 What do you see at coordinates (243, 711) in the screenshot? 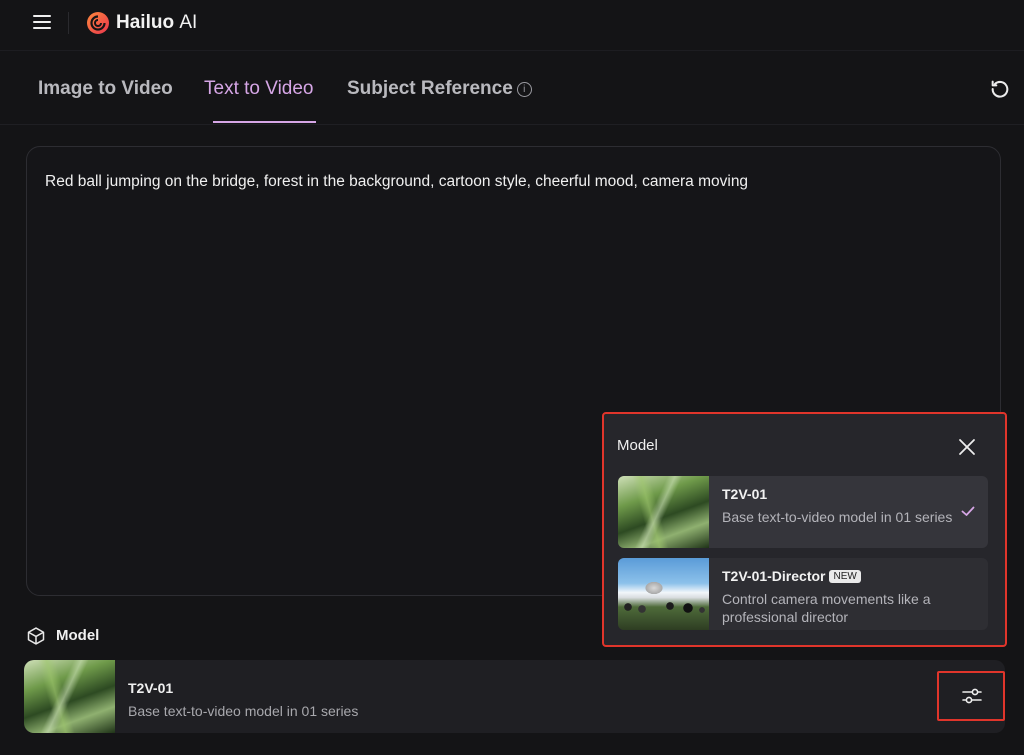
I see `selected-model-description: Base text-to-video model in 01 series` at bounding box center [243, 711].